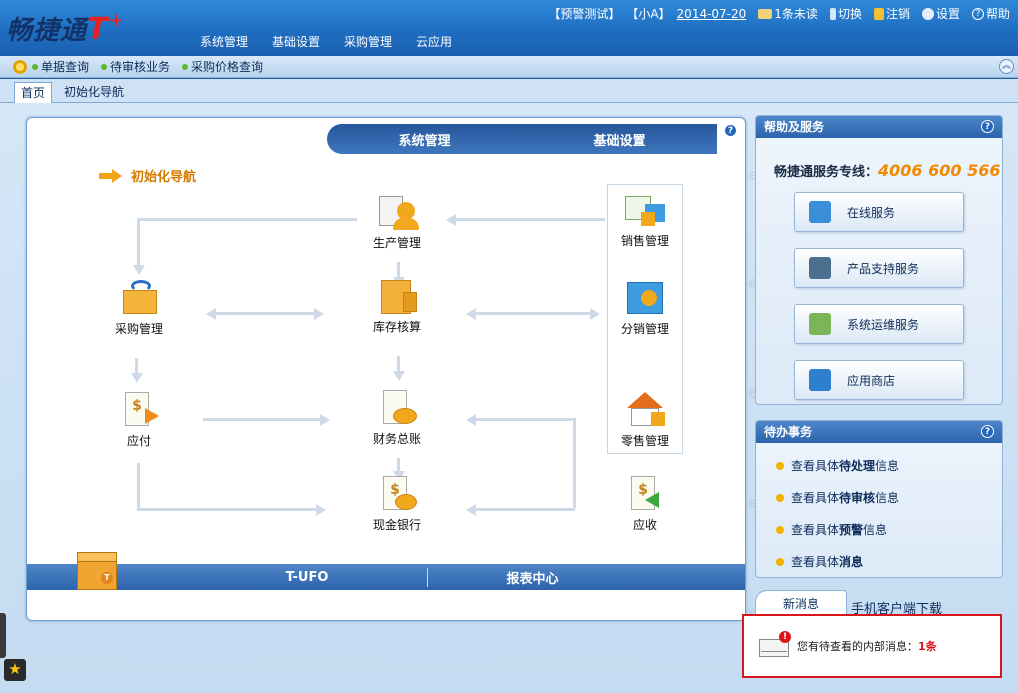 This screenshot has width=1018, height=693. What do you see at coordinates (139, 298) in the screenshot?
I see `purchase-icon` at bounding box center [139, 298].